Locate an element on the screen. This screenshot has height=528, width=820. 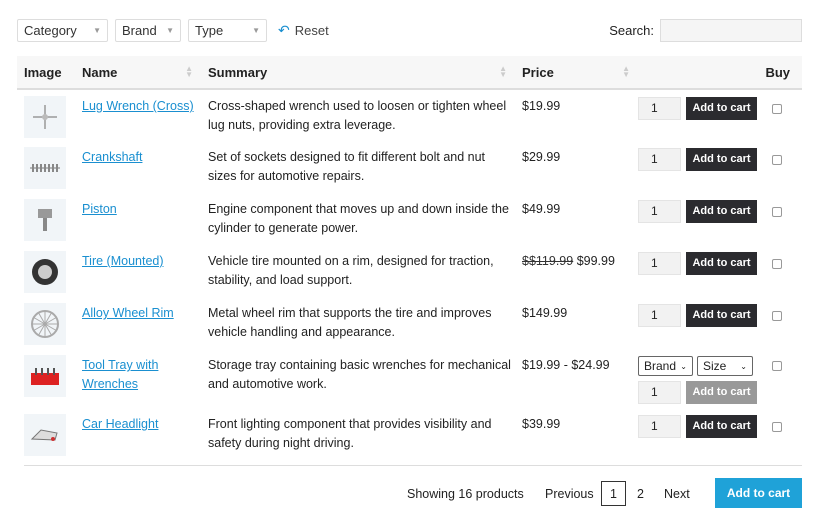
divider is located at coordinates (413, 465).